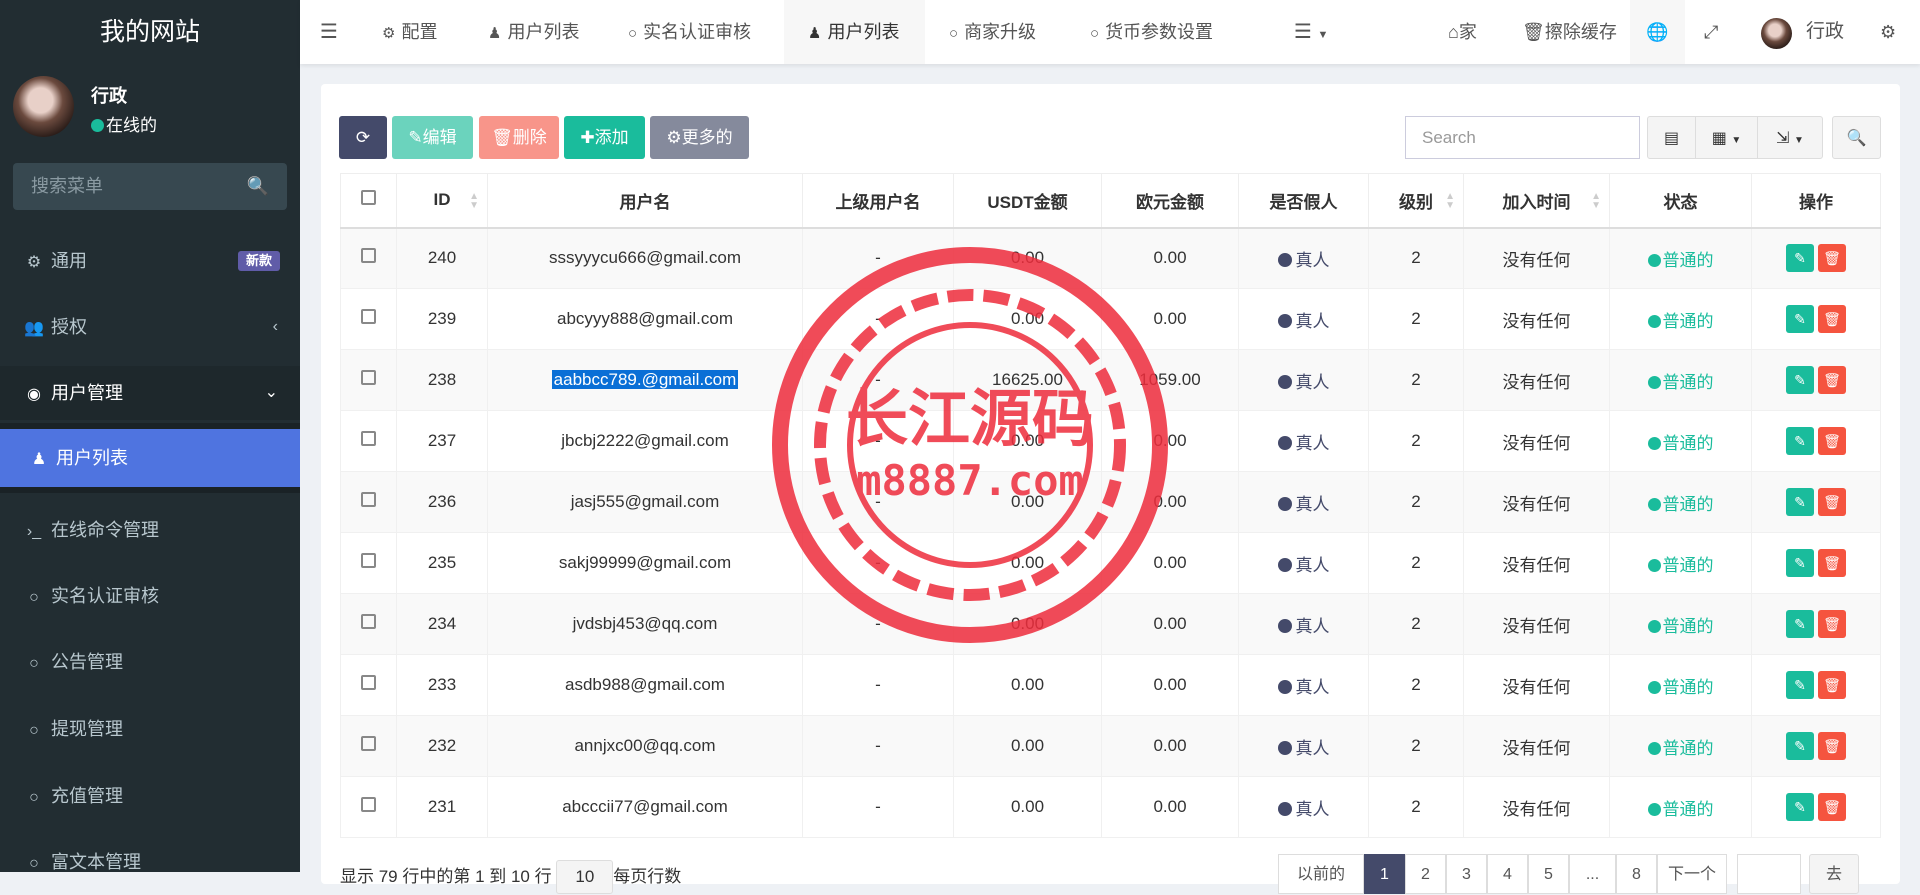 This screenshot has width=1920, height=895. Describe the element at coordinates (1311, 32) in the screenshot. I see `more-tabs-dropdown: ☰ ▼` at that location.